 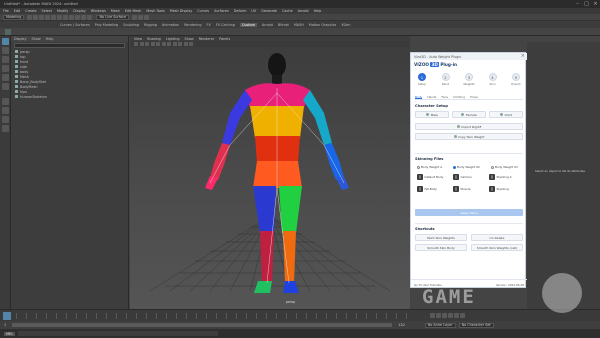 What do you see at coordinates (30, 17) in the screenshot?
I see `new-scene-icon` at bounding box center [30, 17].